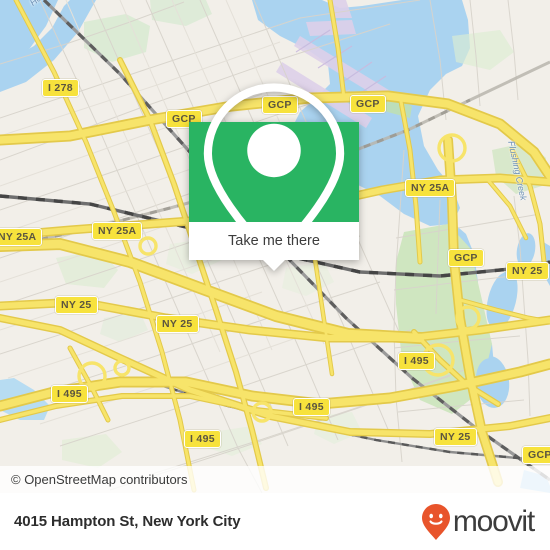 The width and height of the screenshot is (550, 550). I want to click on popup-icon-area, so click(274, 172).